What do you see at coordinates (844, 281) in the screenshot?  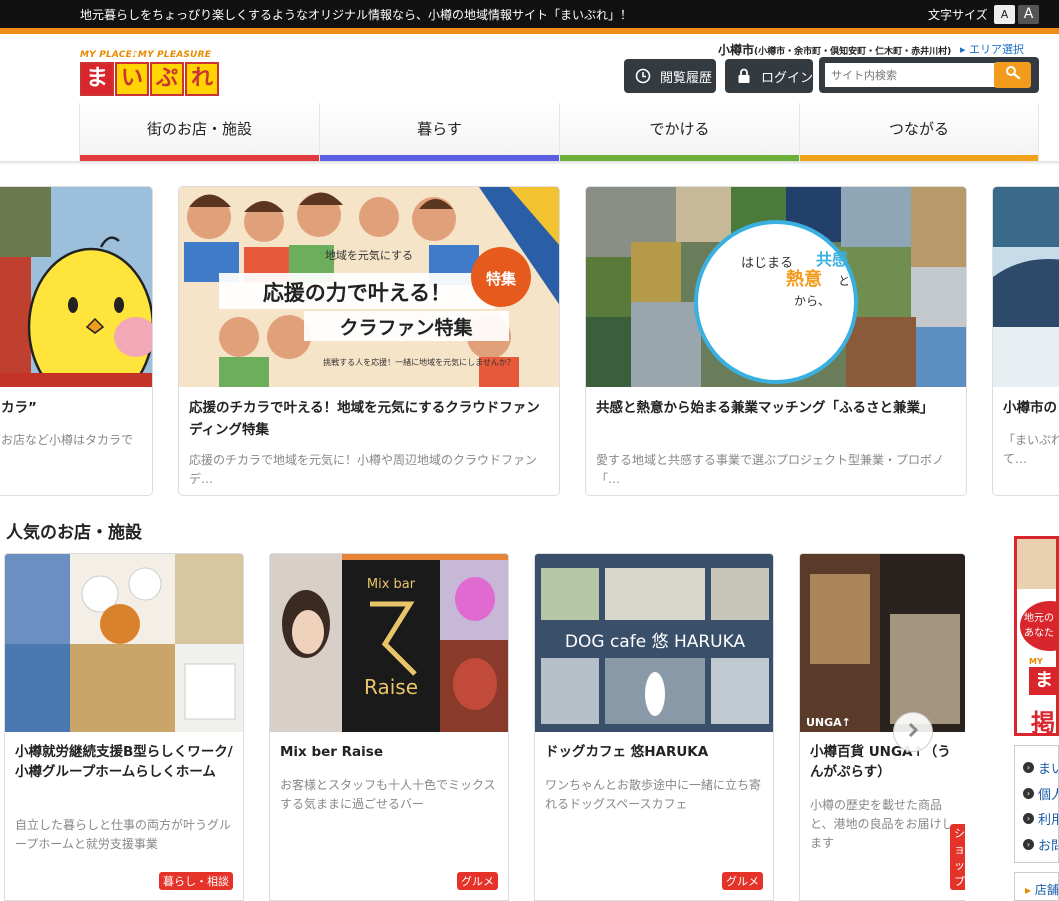 I see `feature-image-word: と` at bounding box center [844, 281].